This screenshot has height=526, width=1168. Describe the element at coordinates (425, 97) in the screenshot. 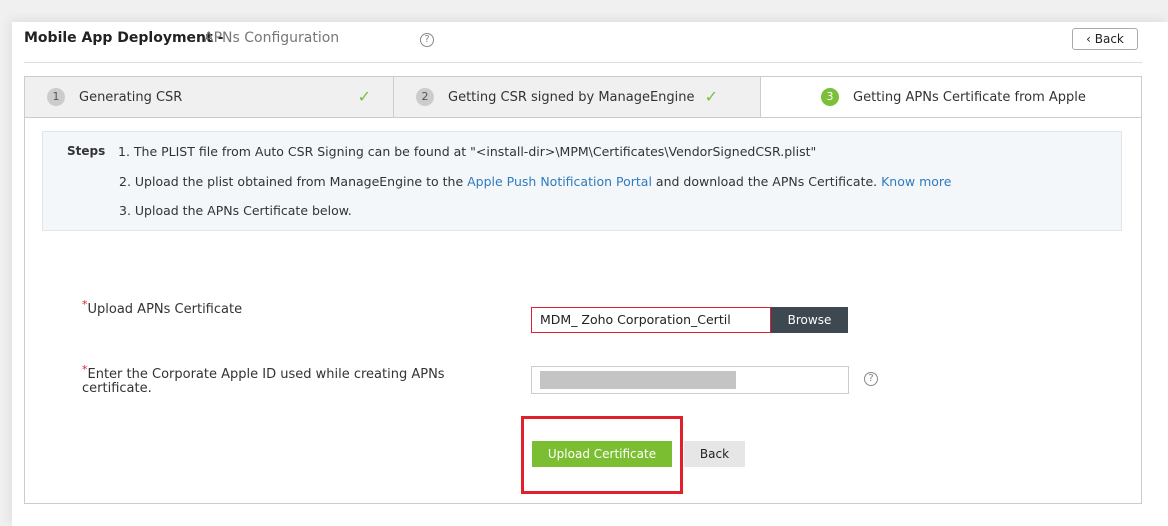

I see `step-number-2: 2` at that location.